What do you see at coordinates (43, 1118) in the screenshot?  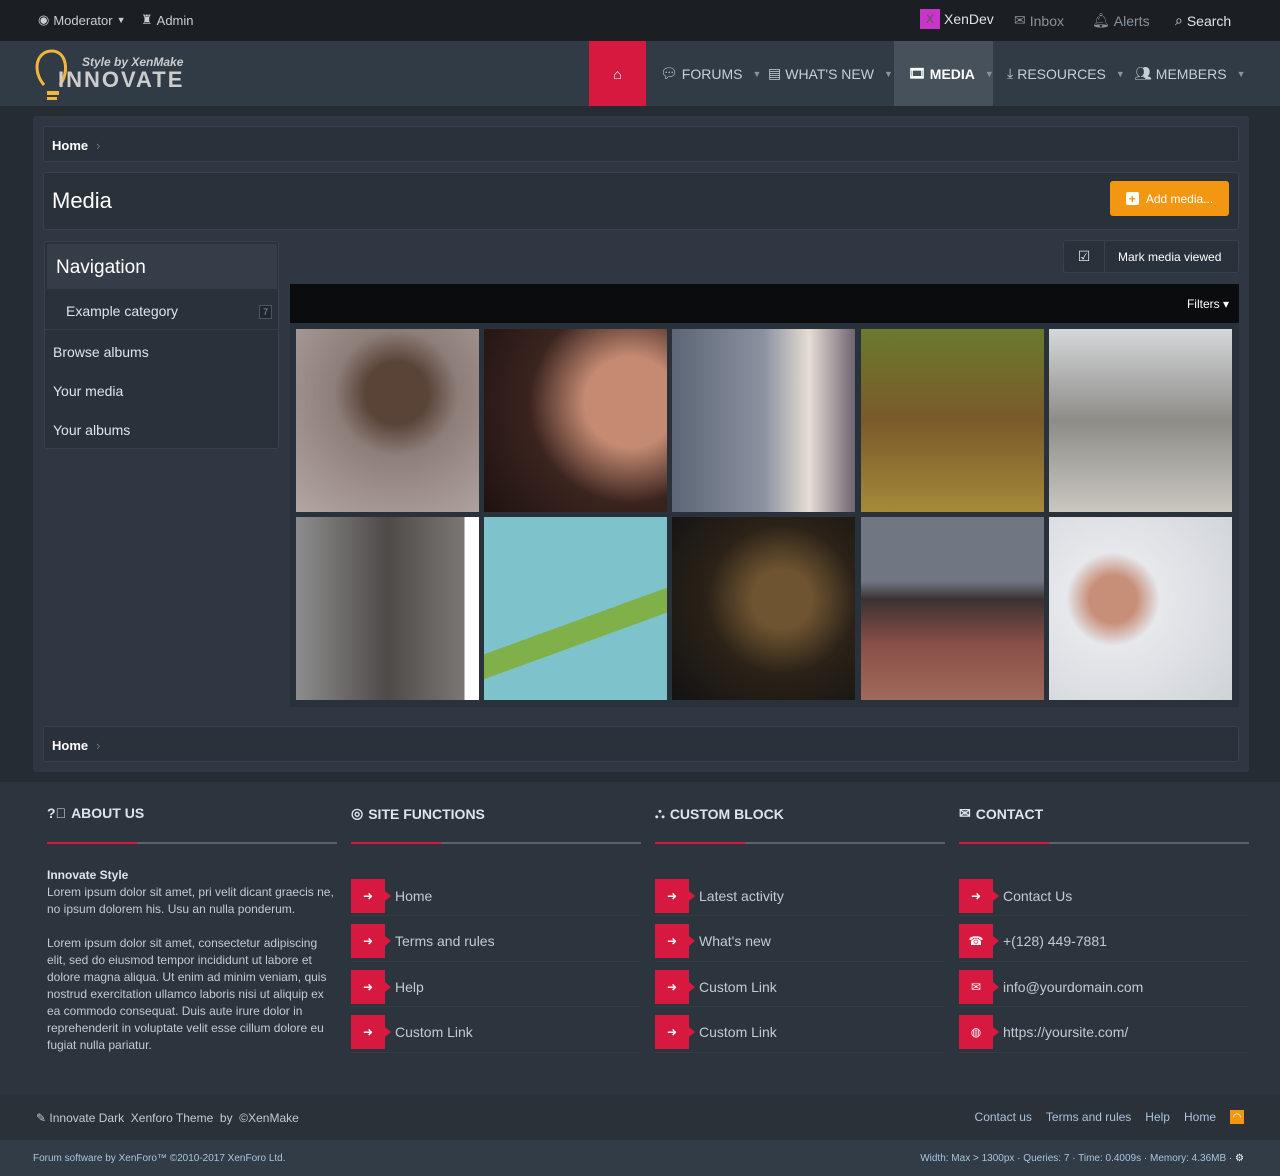 I see `brush-icon: ✎` at bounding box center [43, 1118].